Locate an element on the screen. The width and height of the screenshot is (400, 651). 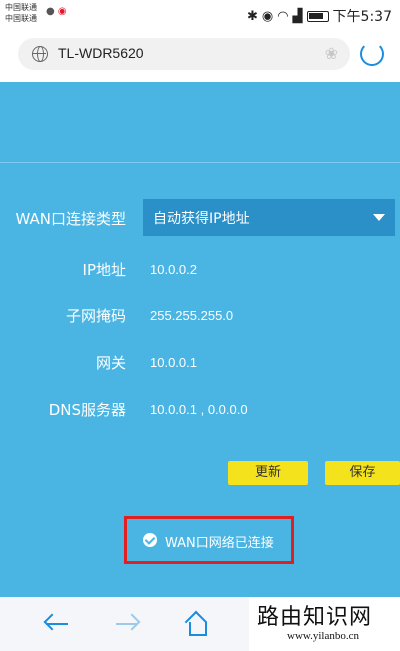
check-circle-icon is located at coordinates (150, 540).